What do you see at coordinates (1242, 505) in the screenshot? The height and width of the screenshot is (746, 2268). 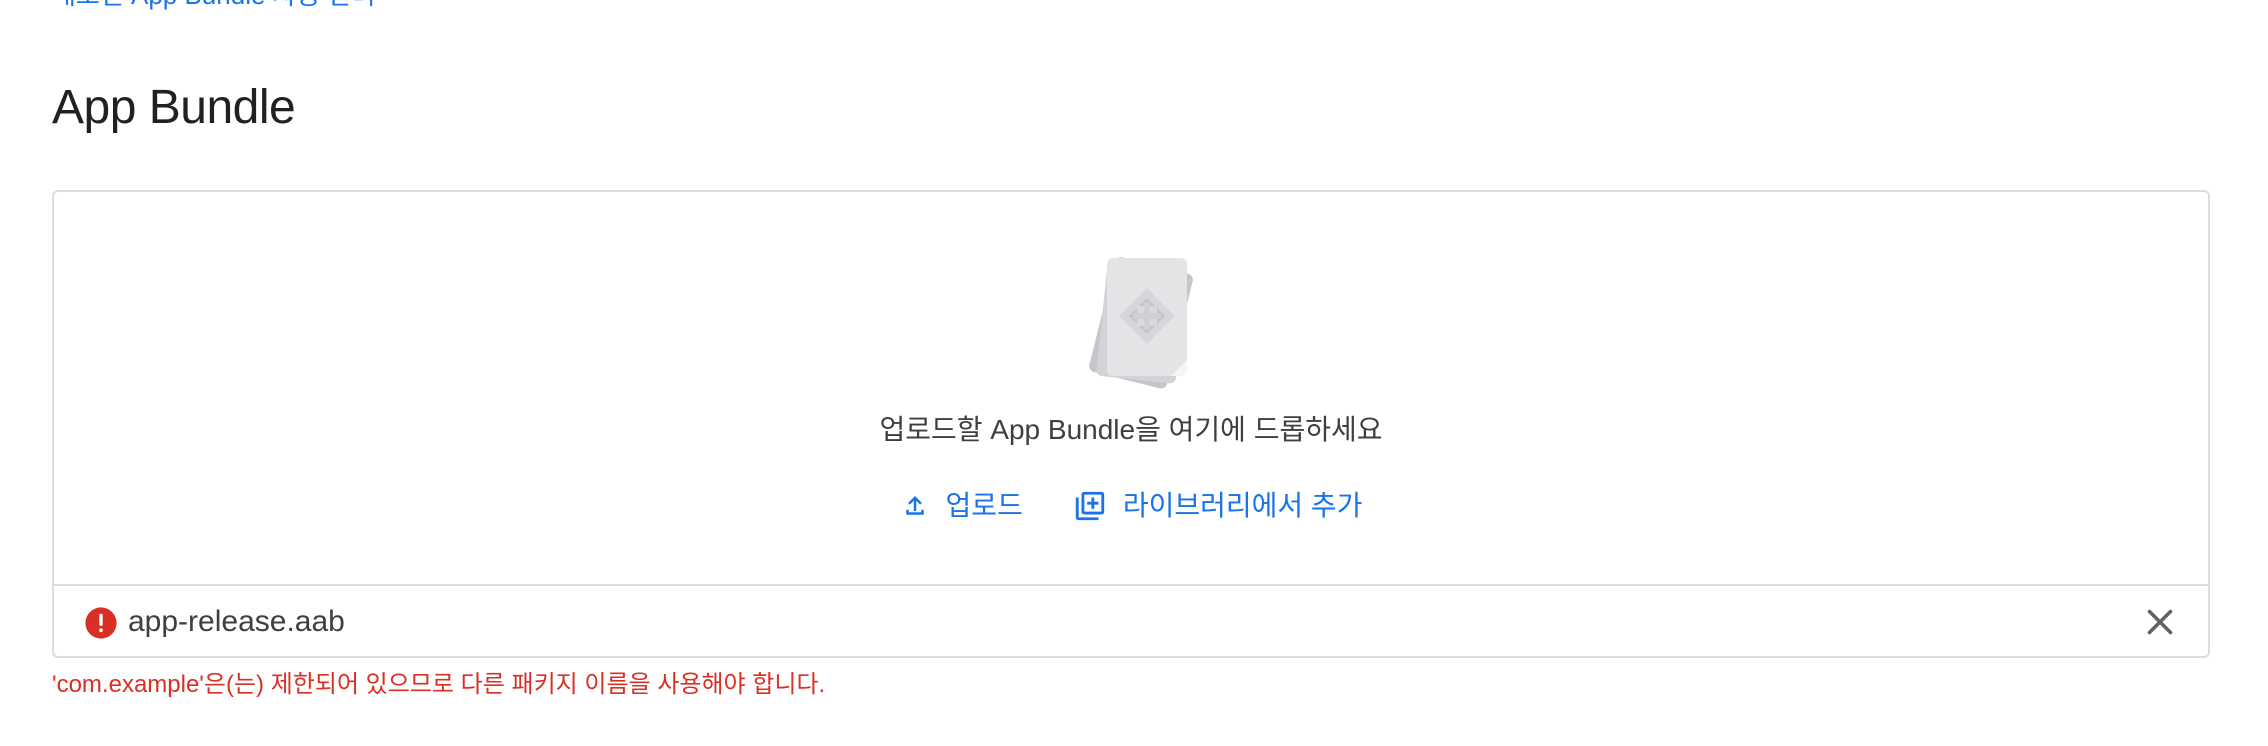 I see `add-from-library-label: 라이브러리에서 추가` at bounding box center [1242, 505].